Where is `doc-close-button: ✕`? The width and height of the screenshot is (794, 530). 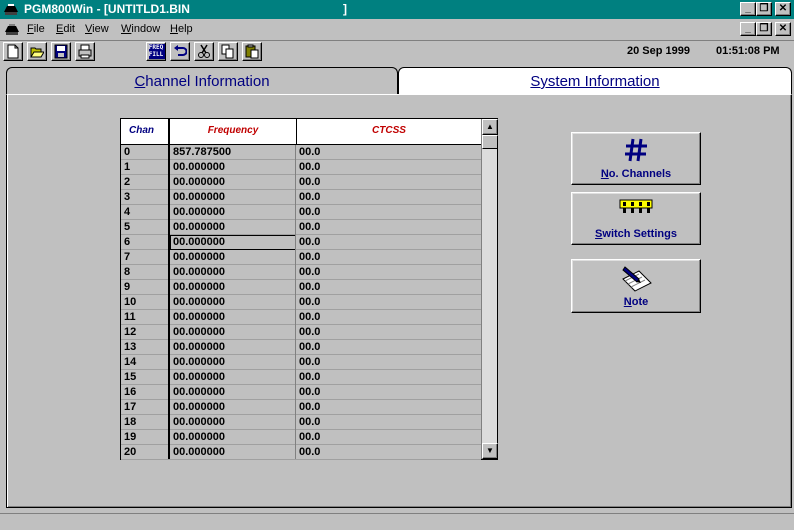 doc-close-button: ✕ is located at coordinates (783, 29).